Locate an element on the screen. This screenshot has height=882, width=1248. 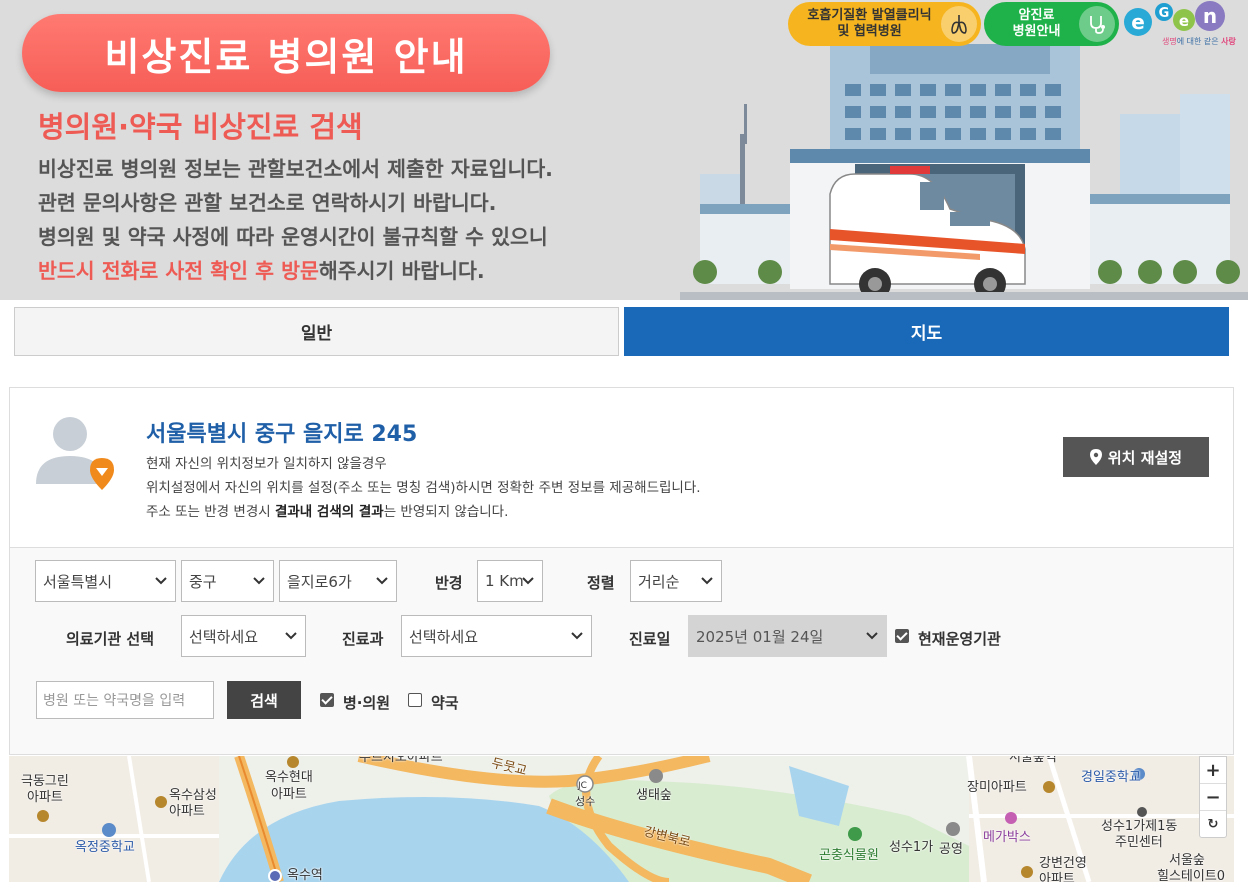
city-select: 서울특별시 is located at coordinates (105, 581).